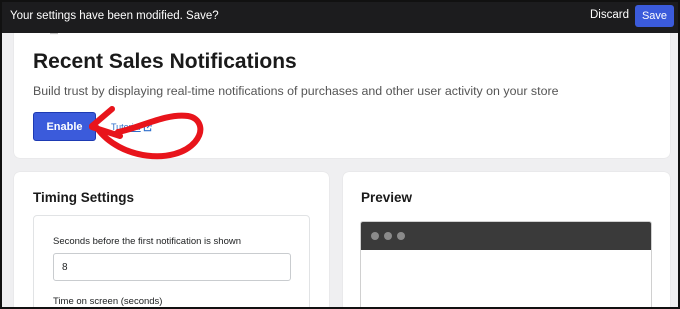 The image size is (680, 309). I want to click on browser-titlebar, so click(506, 236).